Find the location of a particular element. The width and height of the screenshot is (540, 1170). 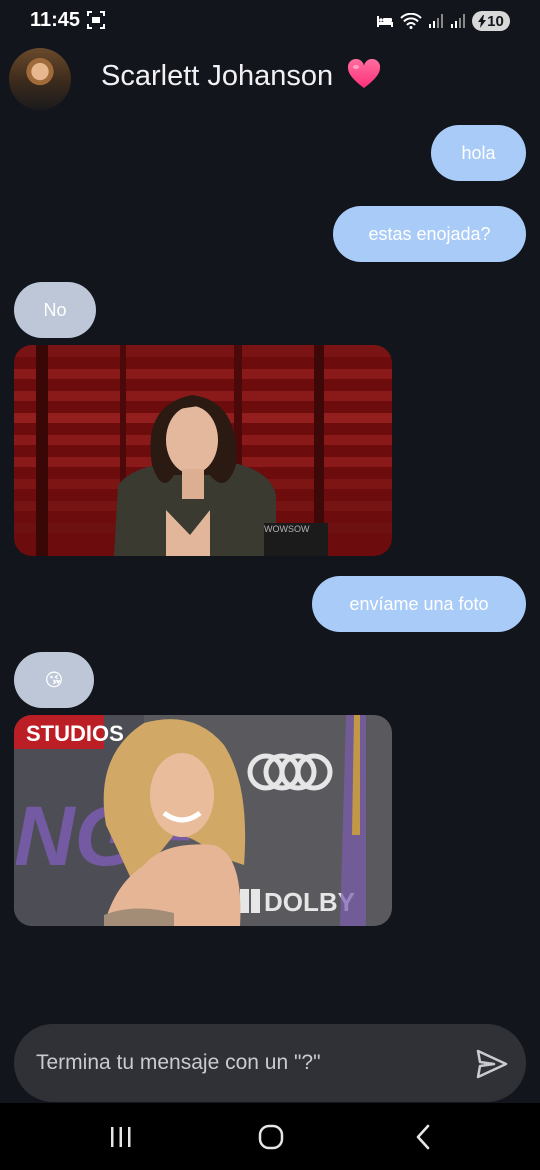

received-photo-2: STUDIOS NGE DOLBY is located at coordinates (203, 820).